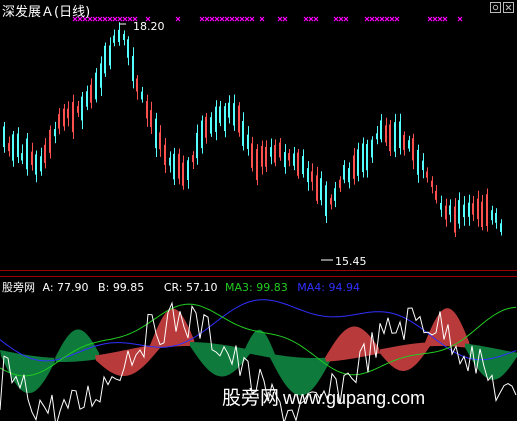 Image resolution: width=517 pixels, height=421 pixels. What do you see at coordinates (128, 287) in the screenshot?
I see `b-value: 99.85` at bounding box center [128, 287].